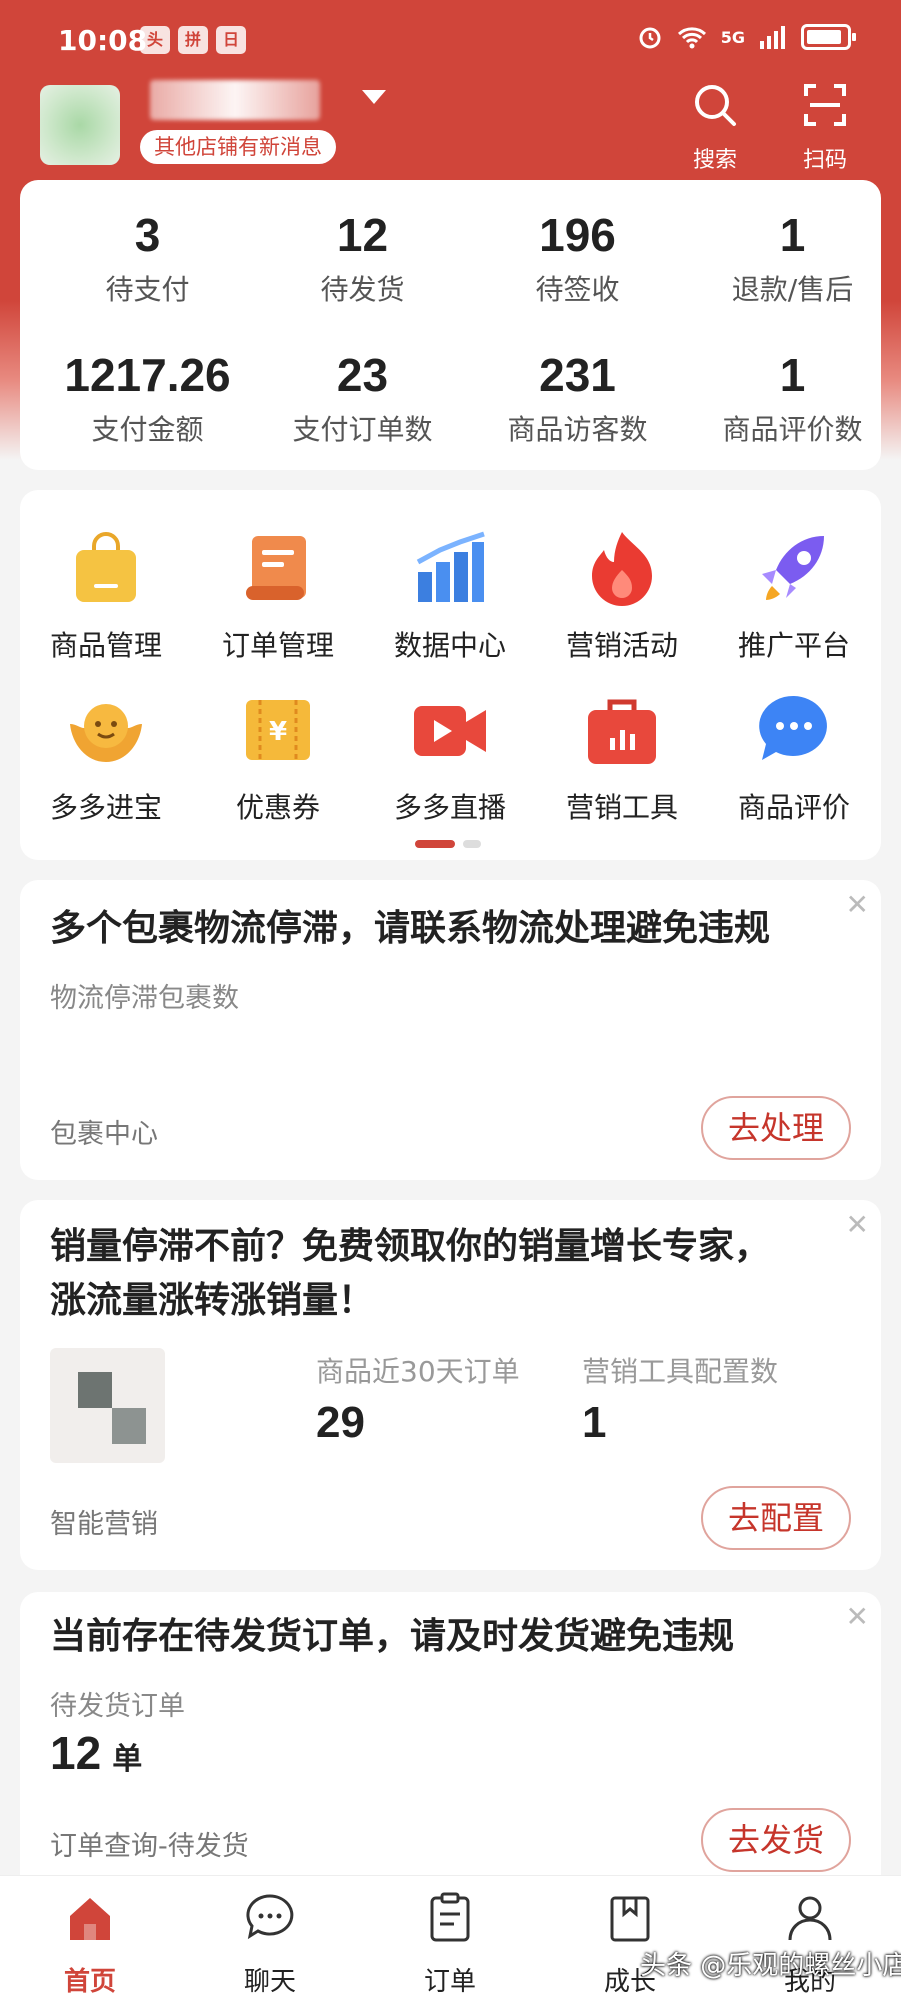 The height and width of the screenshot is (2000, 901). Describe the element at coordinates (270, 1917) in the screenshot. I see `chat-bubble-icon` at that location.